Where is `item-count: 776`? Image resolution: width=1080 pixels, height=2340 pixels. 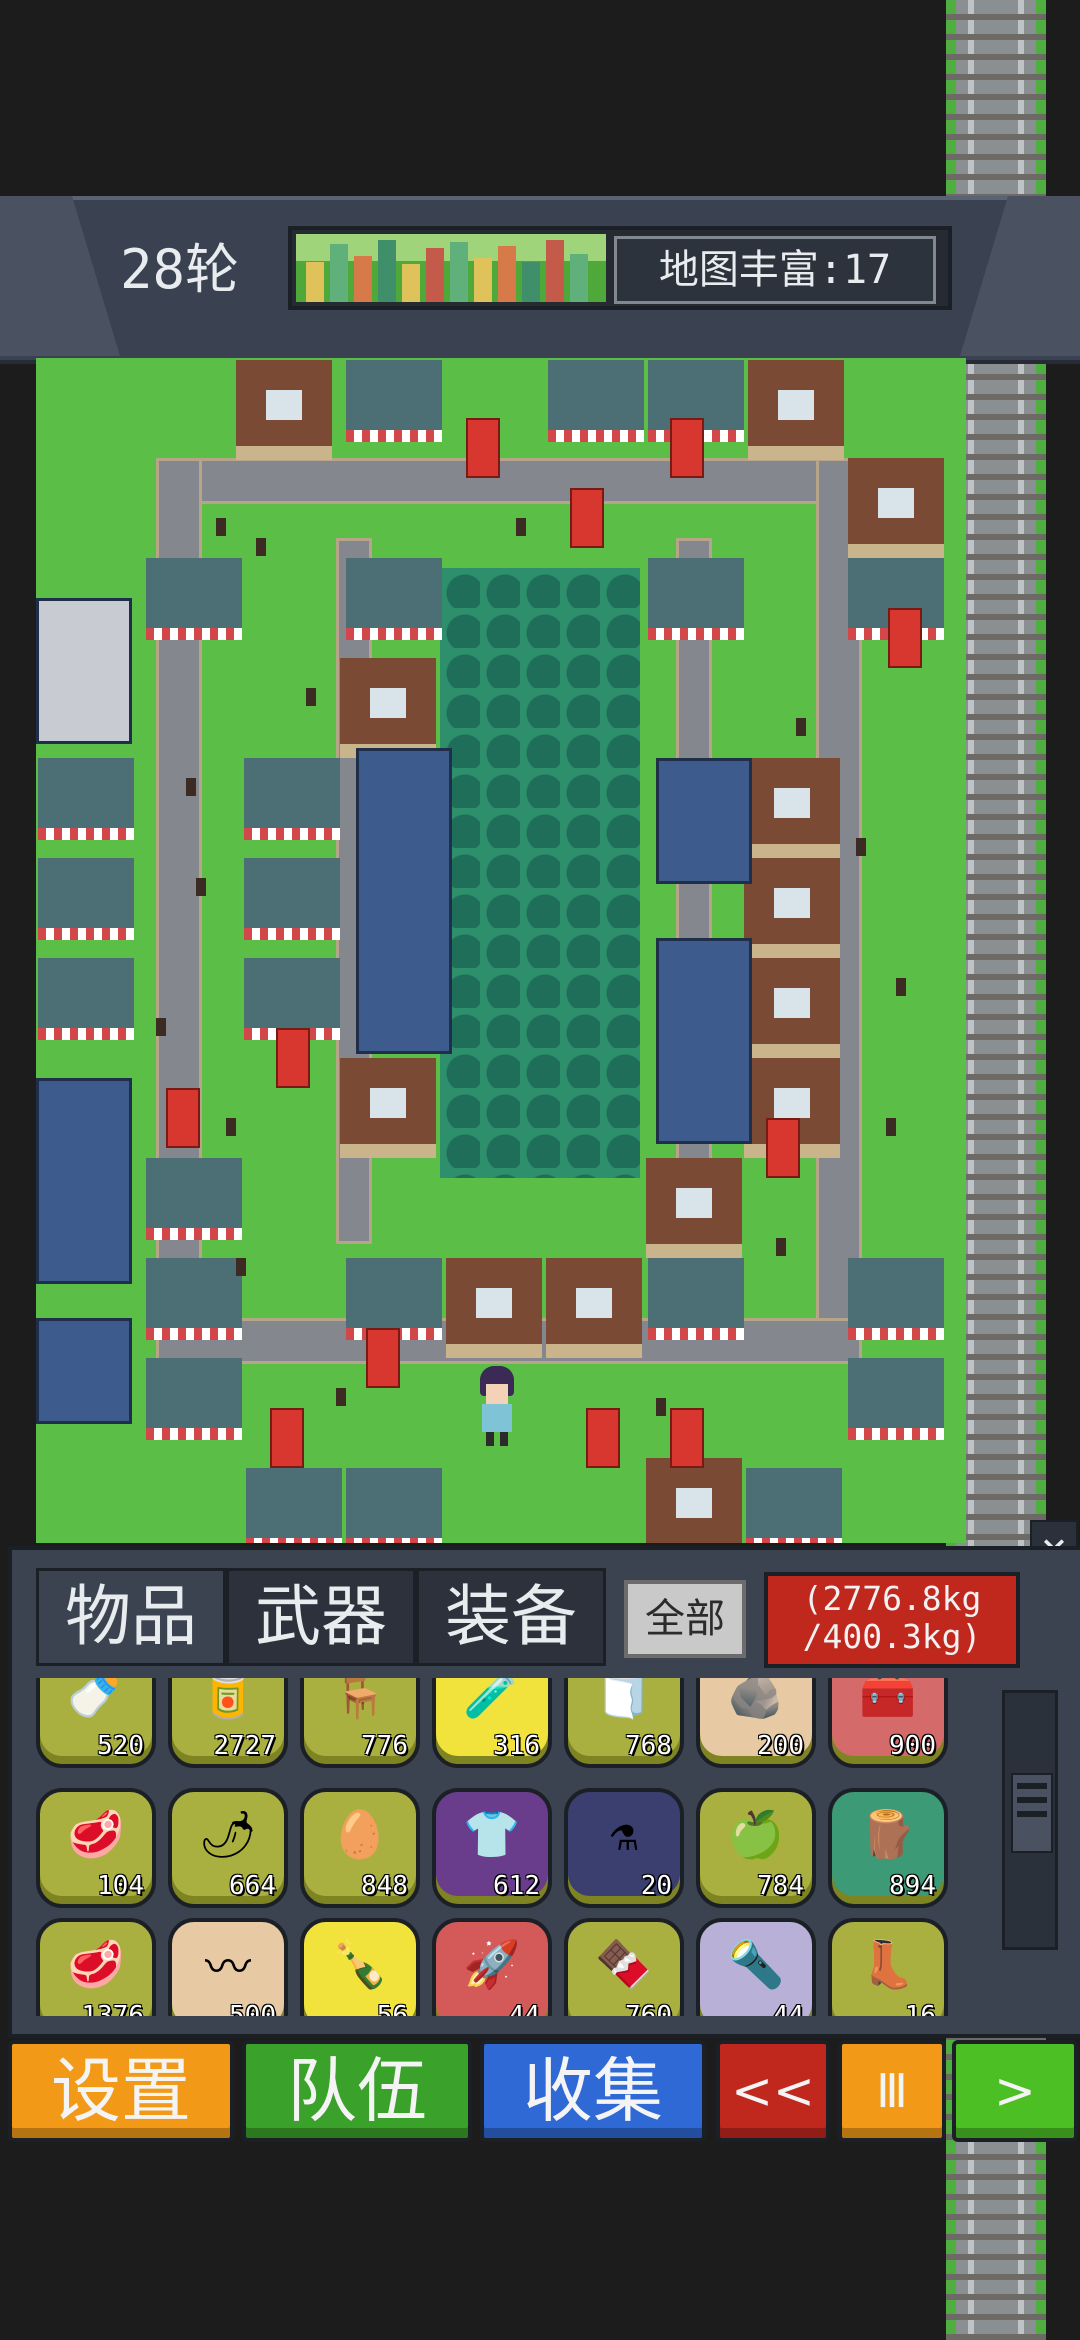 item-count: 776 is located at coordinates (384, 1746).